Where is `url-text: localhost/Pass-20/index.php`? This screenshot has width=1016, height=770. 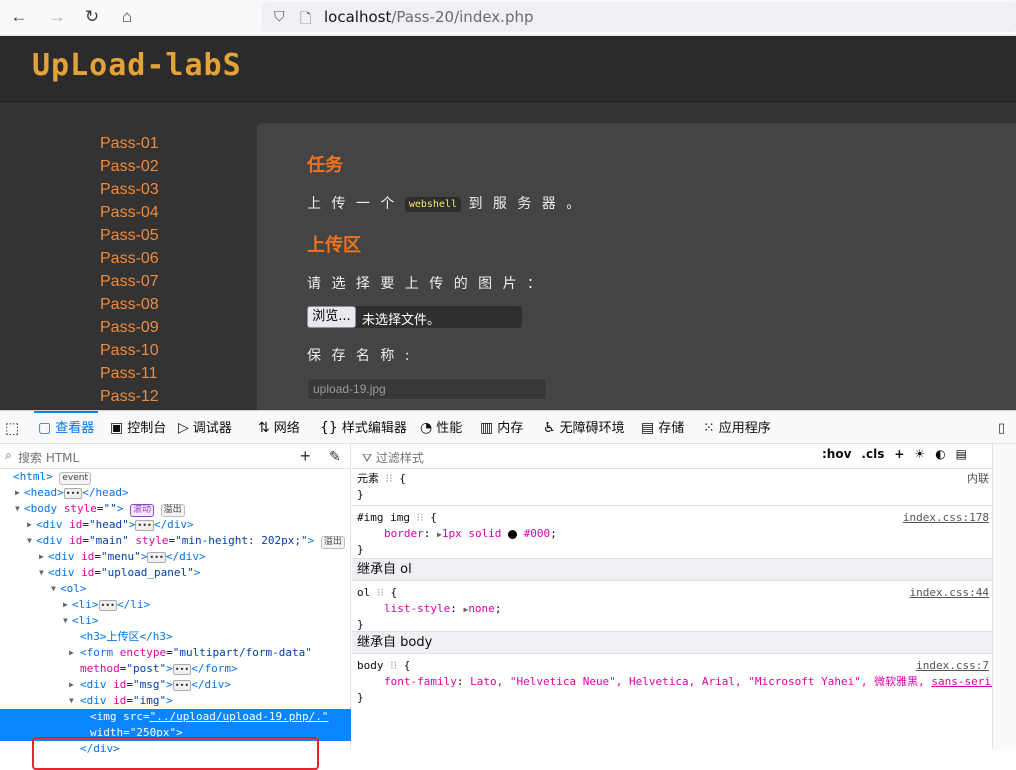 url-text: localhost/Pass-20/index.php is located at coordinates (429, 17).